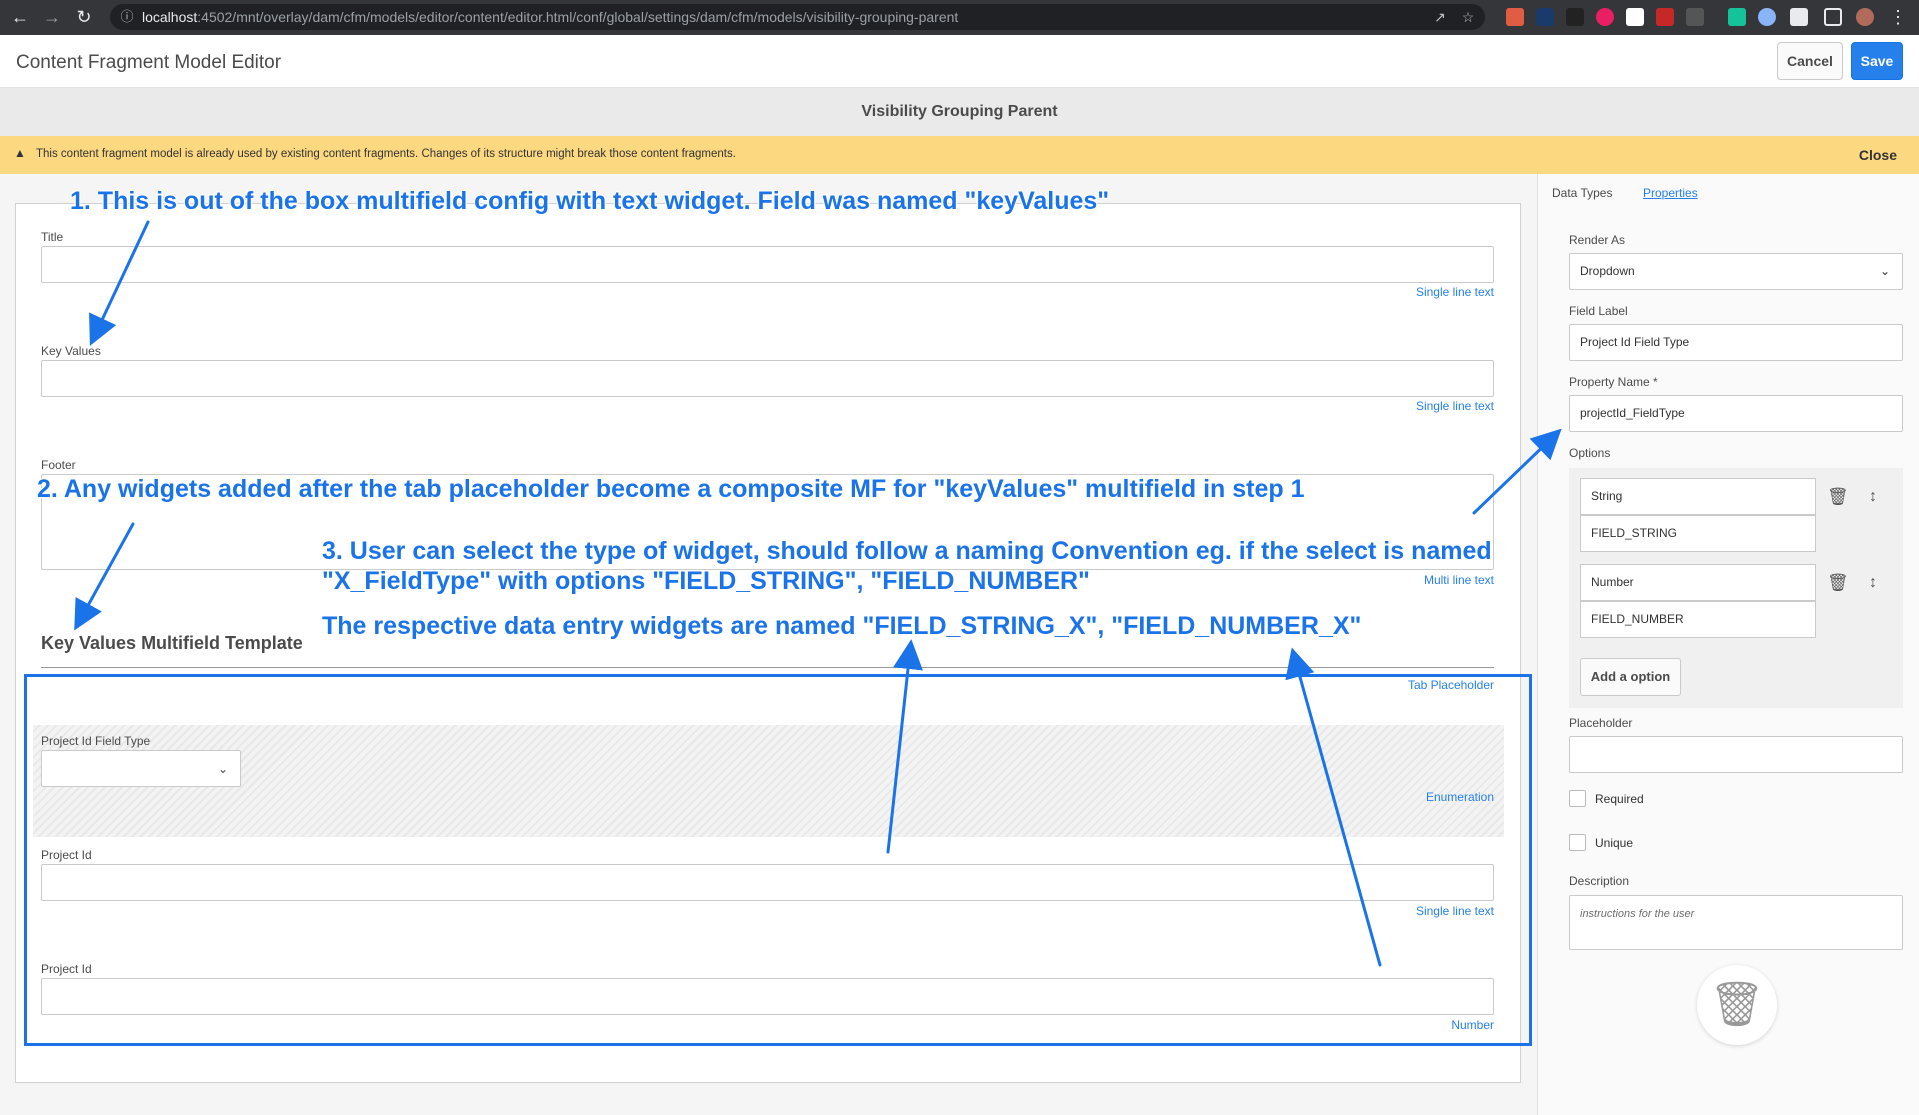 Image resolution: width=1919 pixels, height=1115 pixels. I want to click on description-label: Description, so click(1599, 881).